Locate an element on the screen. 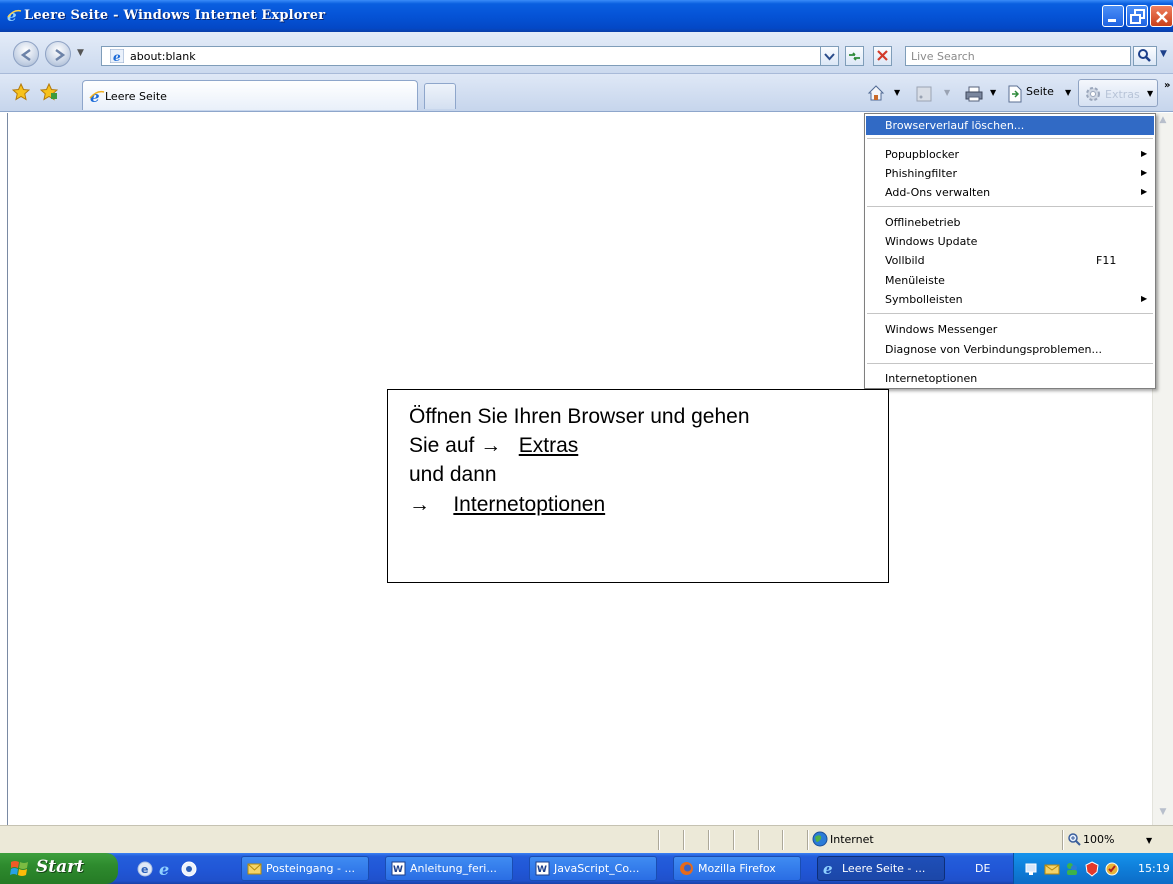 The width and height of the screenshot is (1173, 884). print-icon is located at coordinates (974, 94).